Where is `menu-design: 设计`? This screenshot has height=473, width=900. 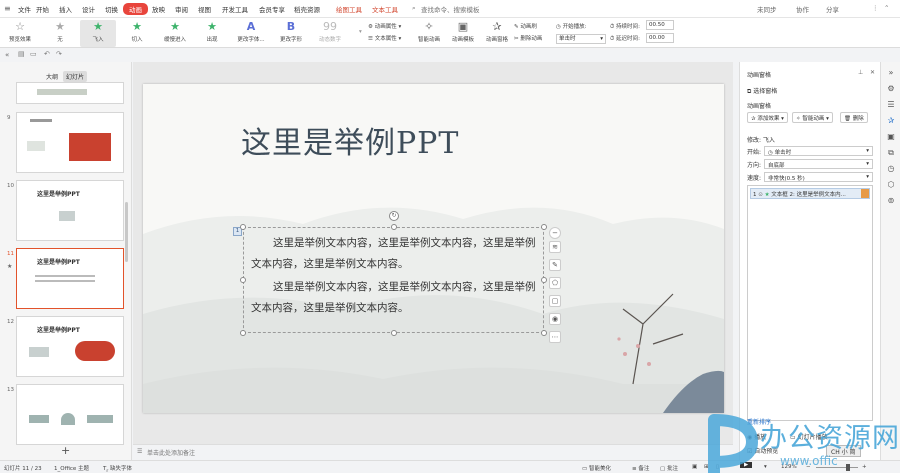
menu-design: 设计 is located at coordinates (88, 9).